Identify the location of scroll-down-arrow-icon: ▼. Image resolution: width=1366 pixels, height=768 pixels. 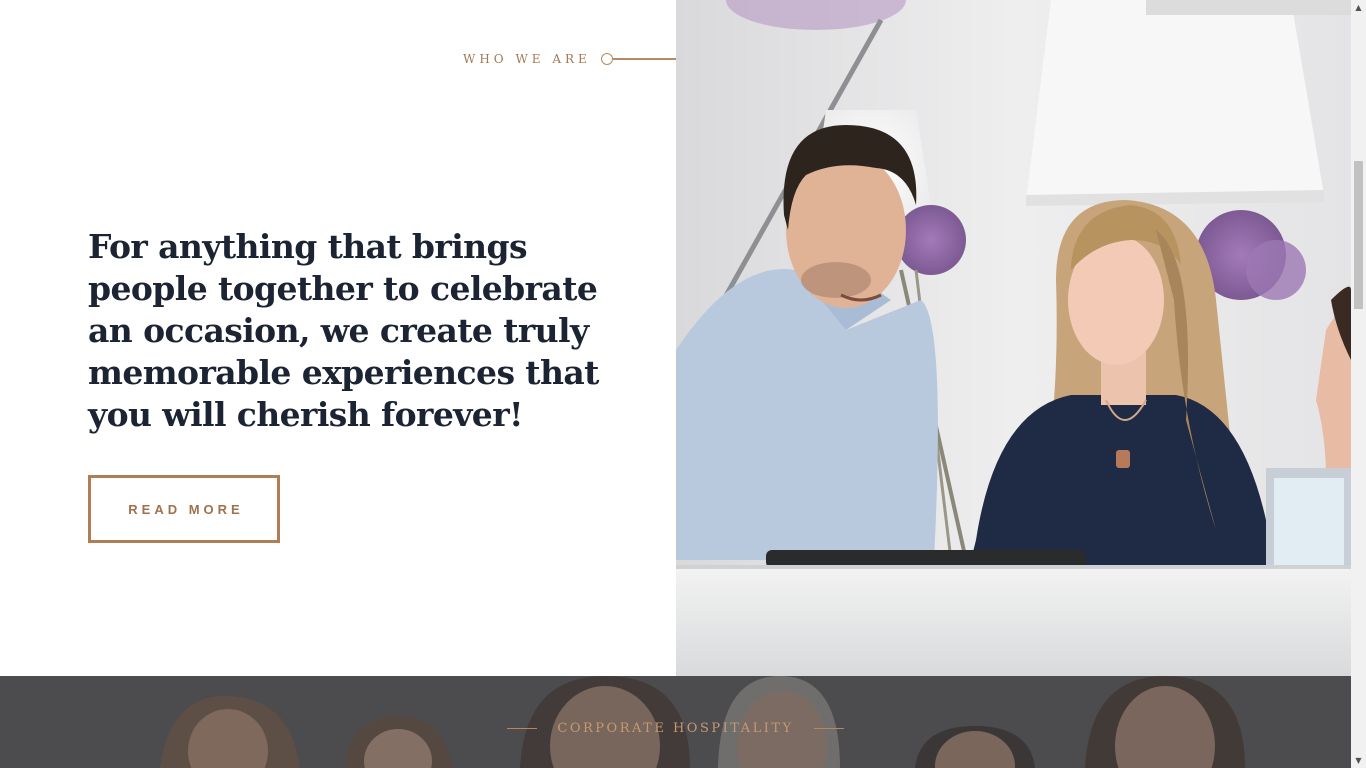
(1358, 760).